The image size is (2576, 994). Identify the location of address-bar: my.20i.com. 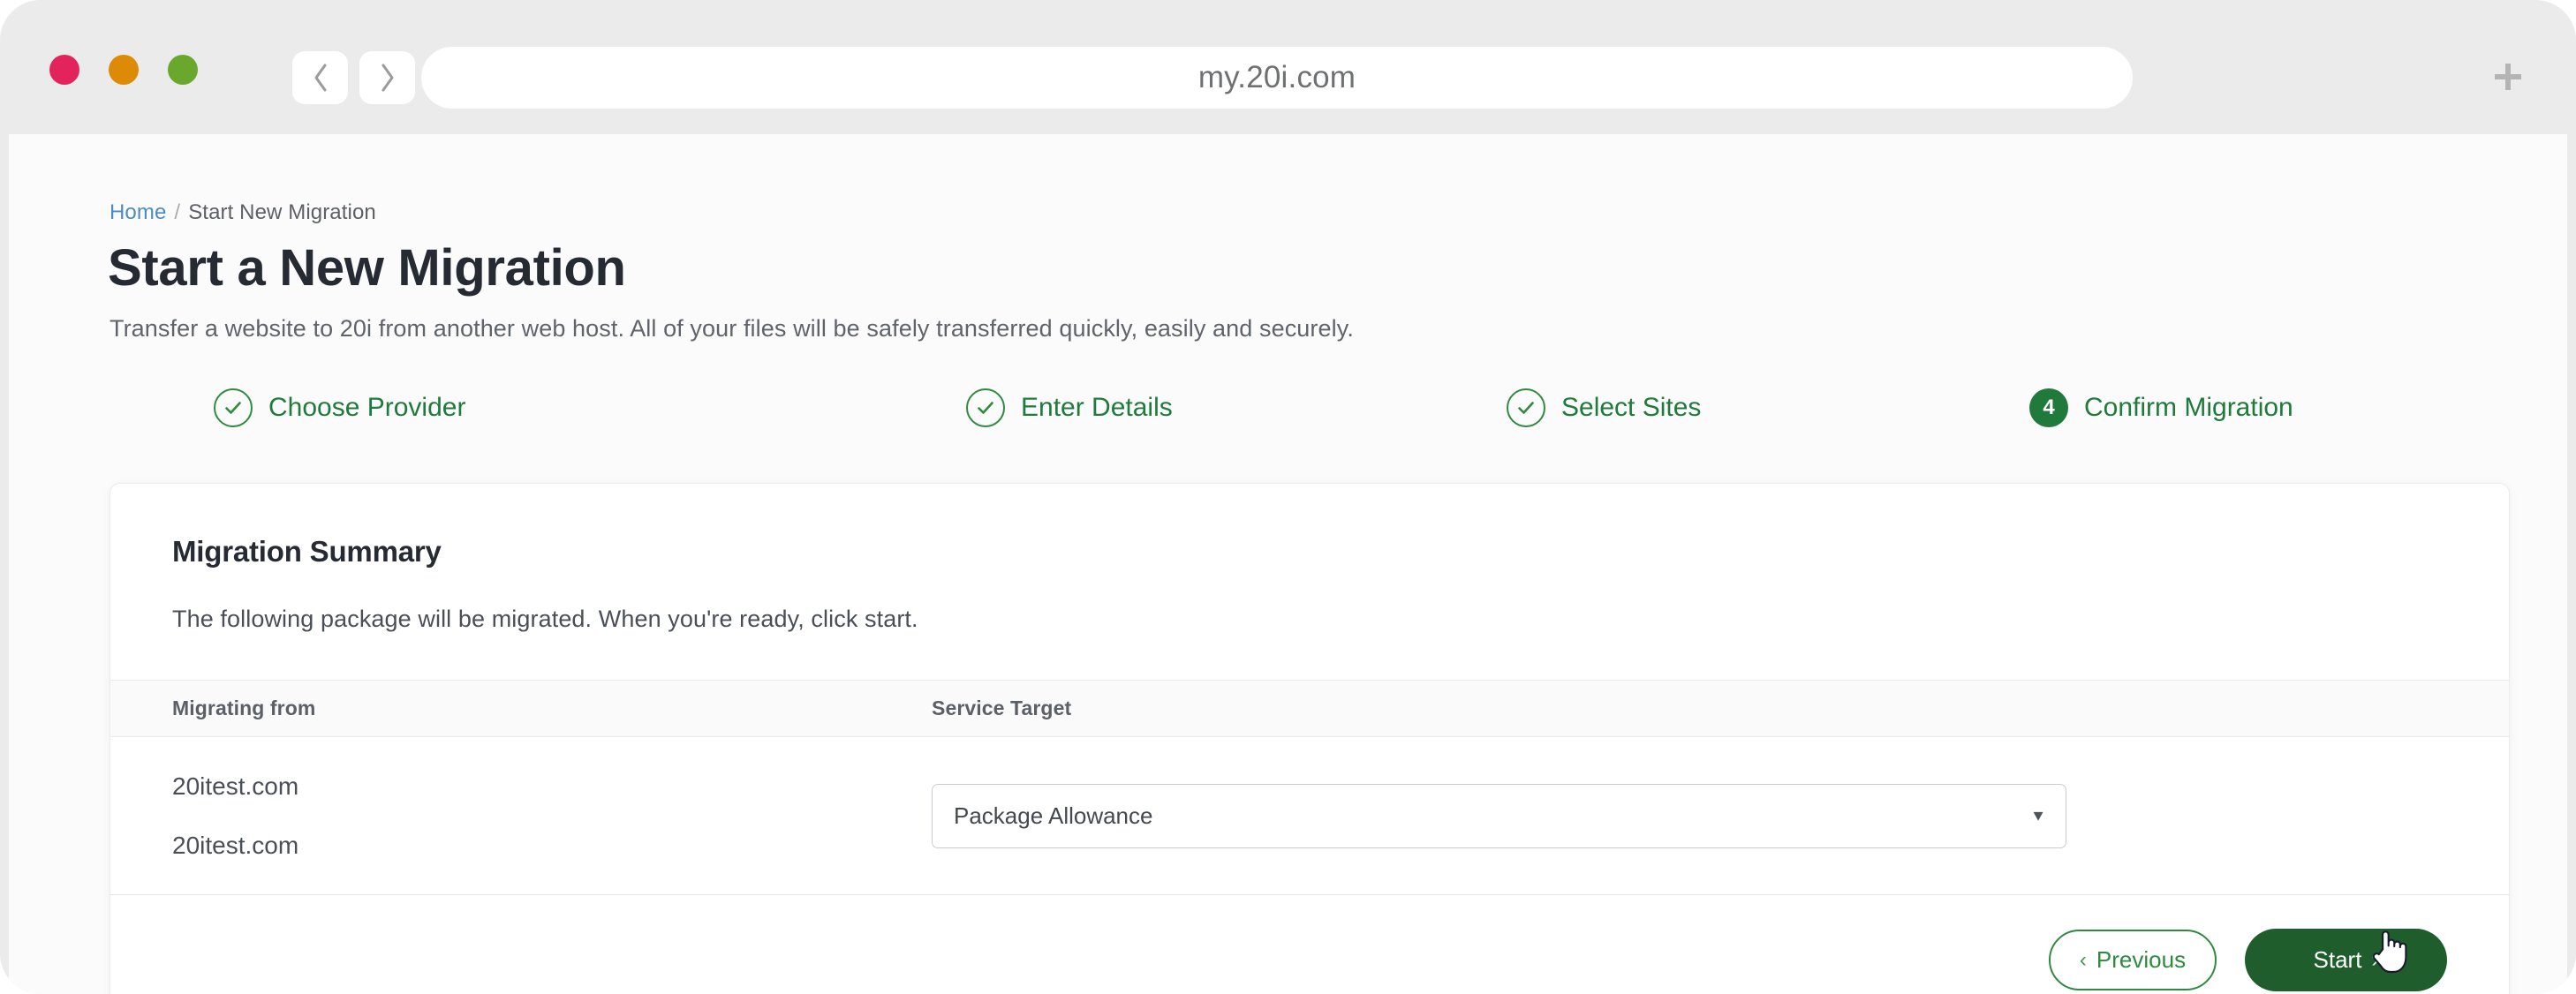
(1277, 78).